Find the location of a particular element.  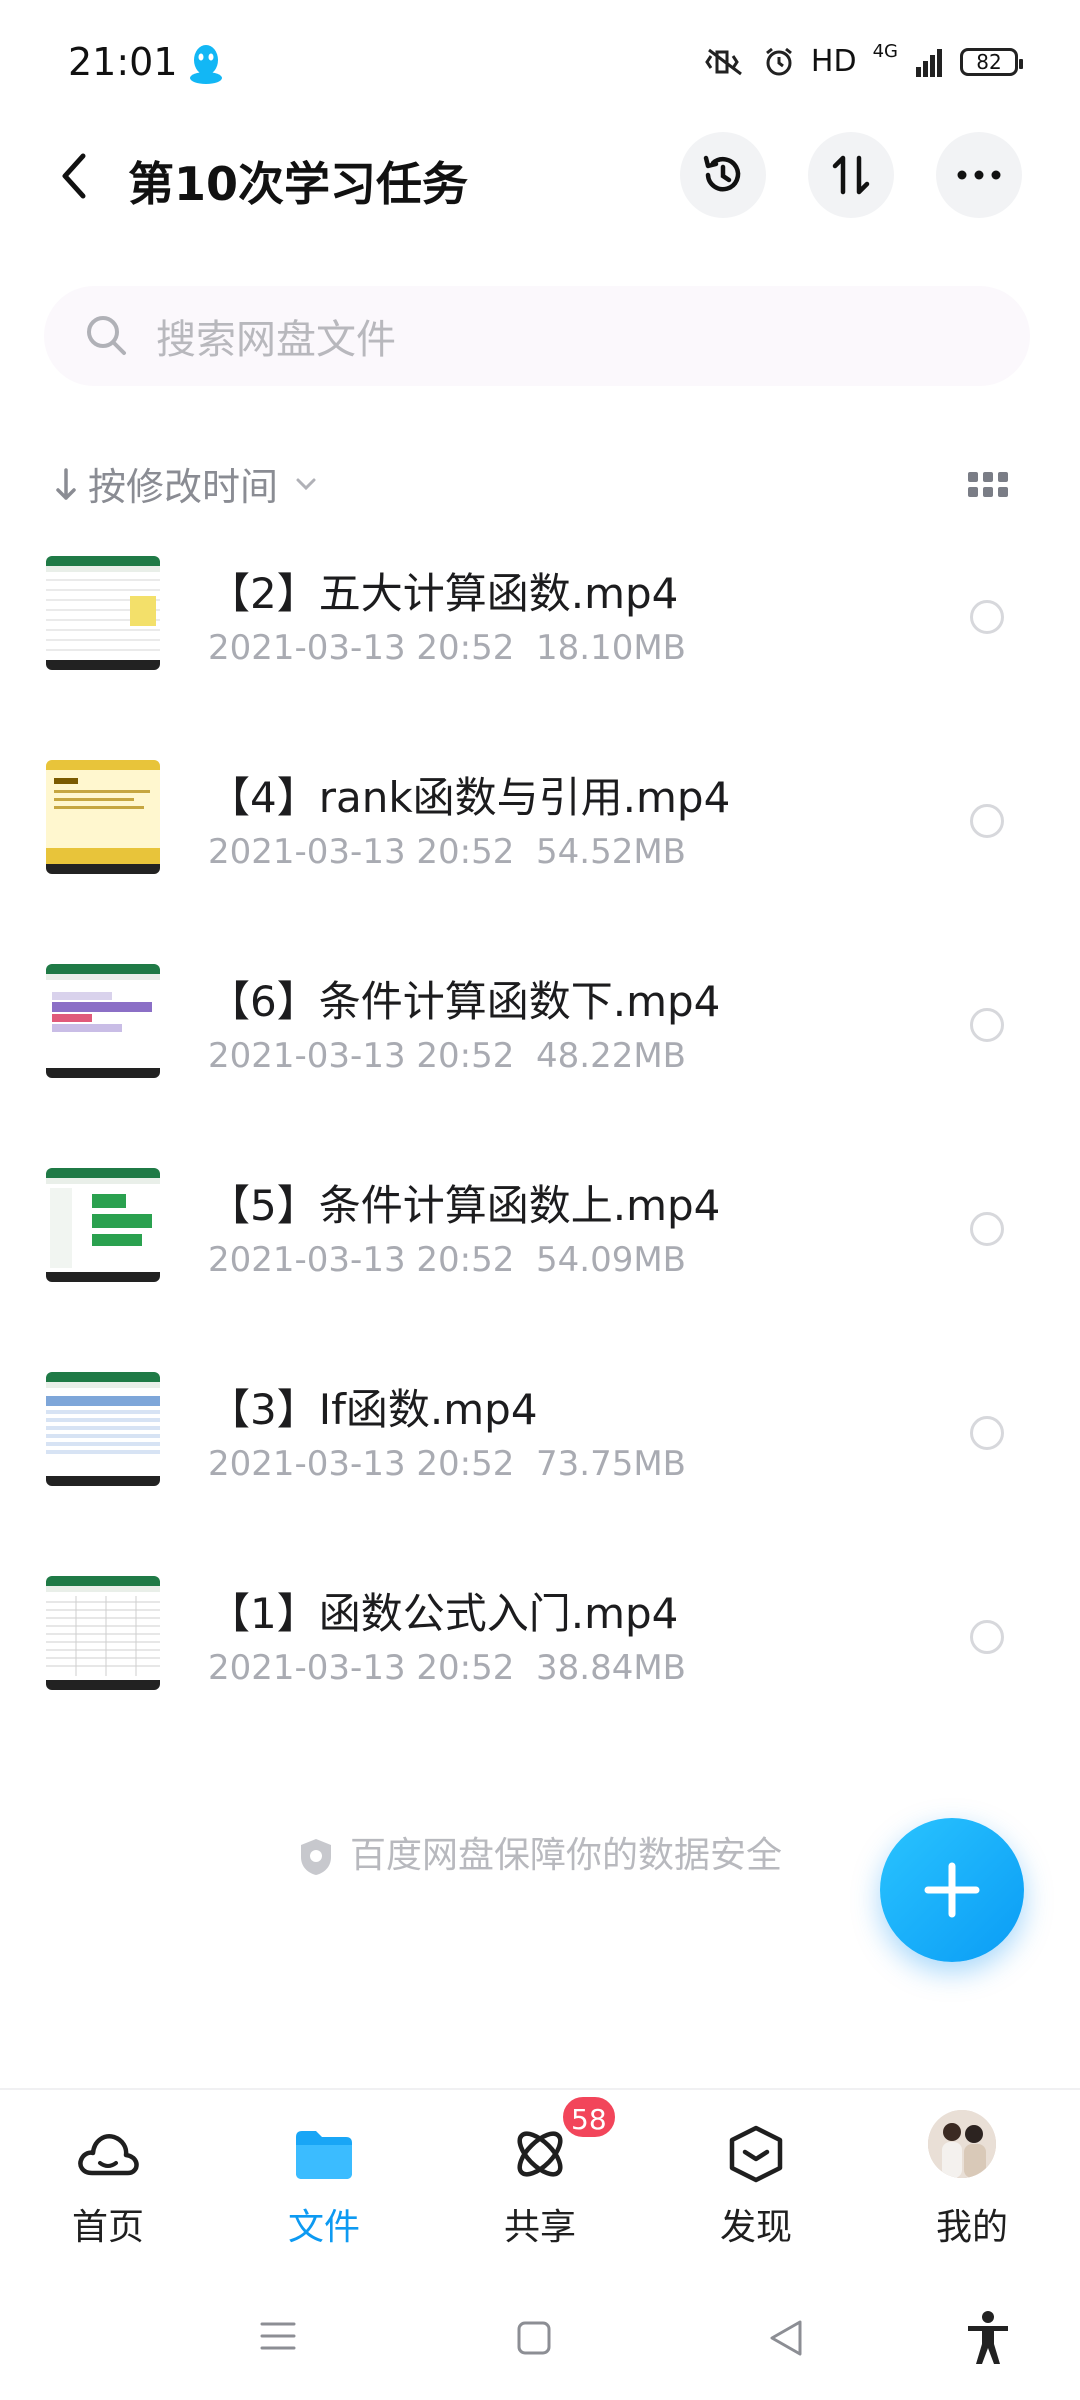

file-row: 【1】函数公式入门.mp4 2021-03-13 20:52 38.84MB is located at coordinates (540, 1661).